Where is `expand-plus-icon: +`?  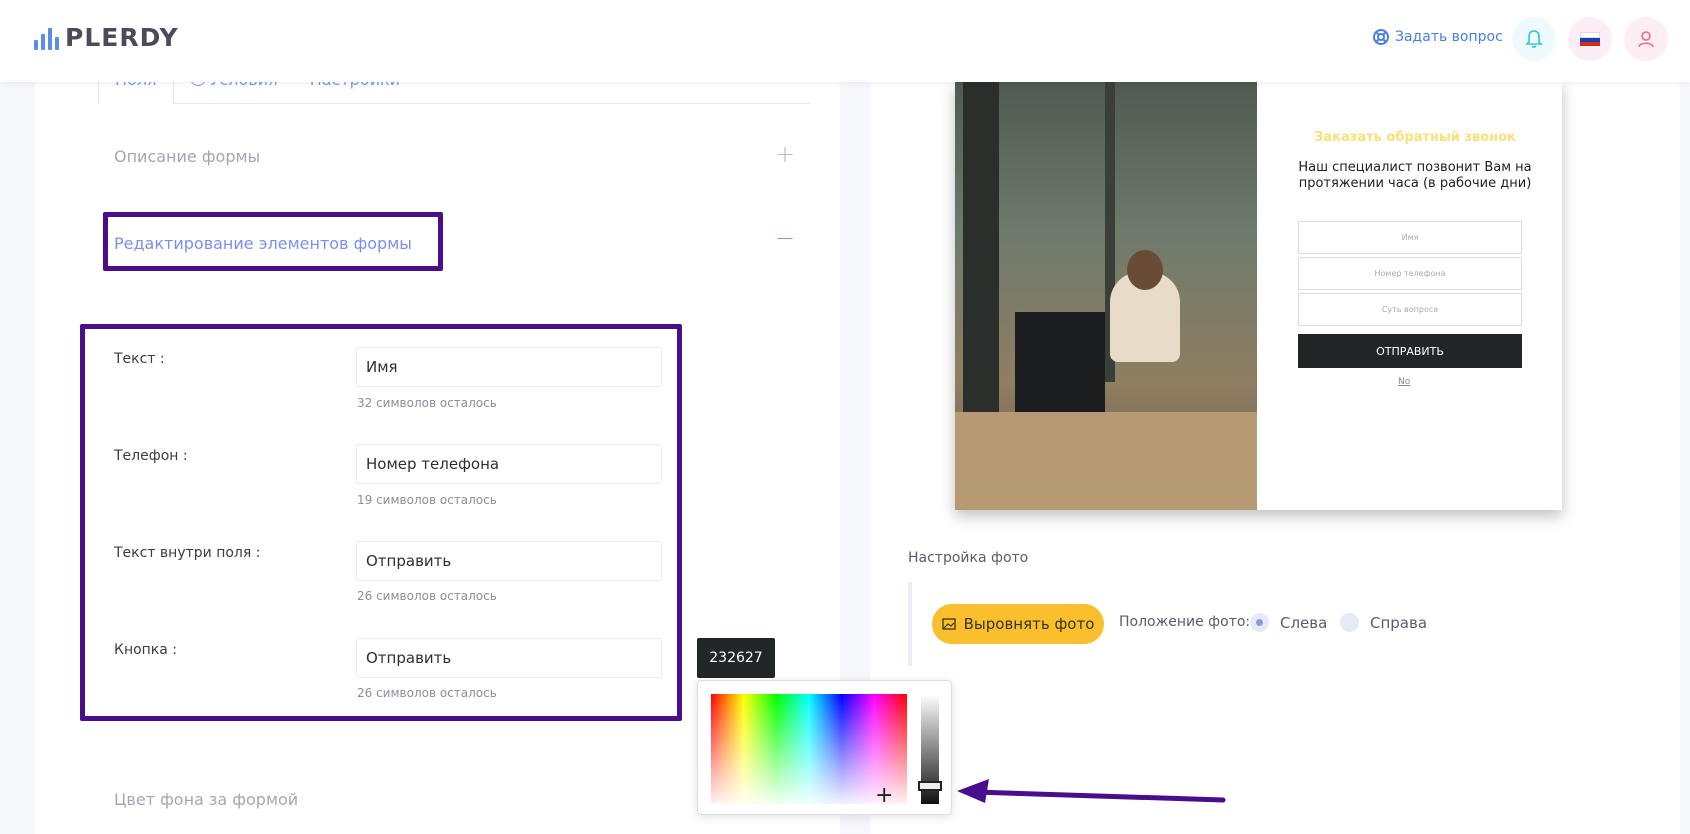
expand-plus-icon: + is located at coordinates (785, 154).